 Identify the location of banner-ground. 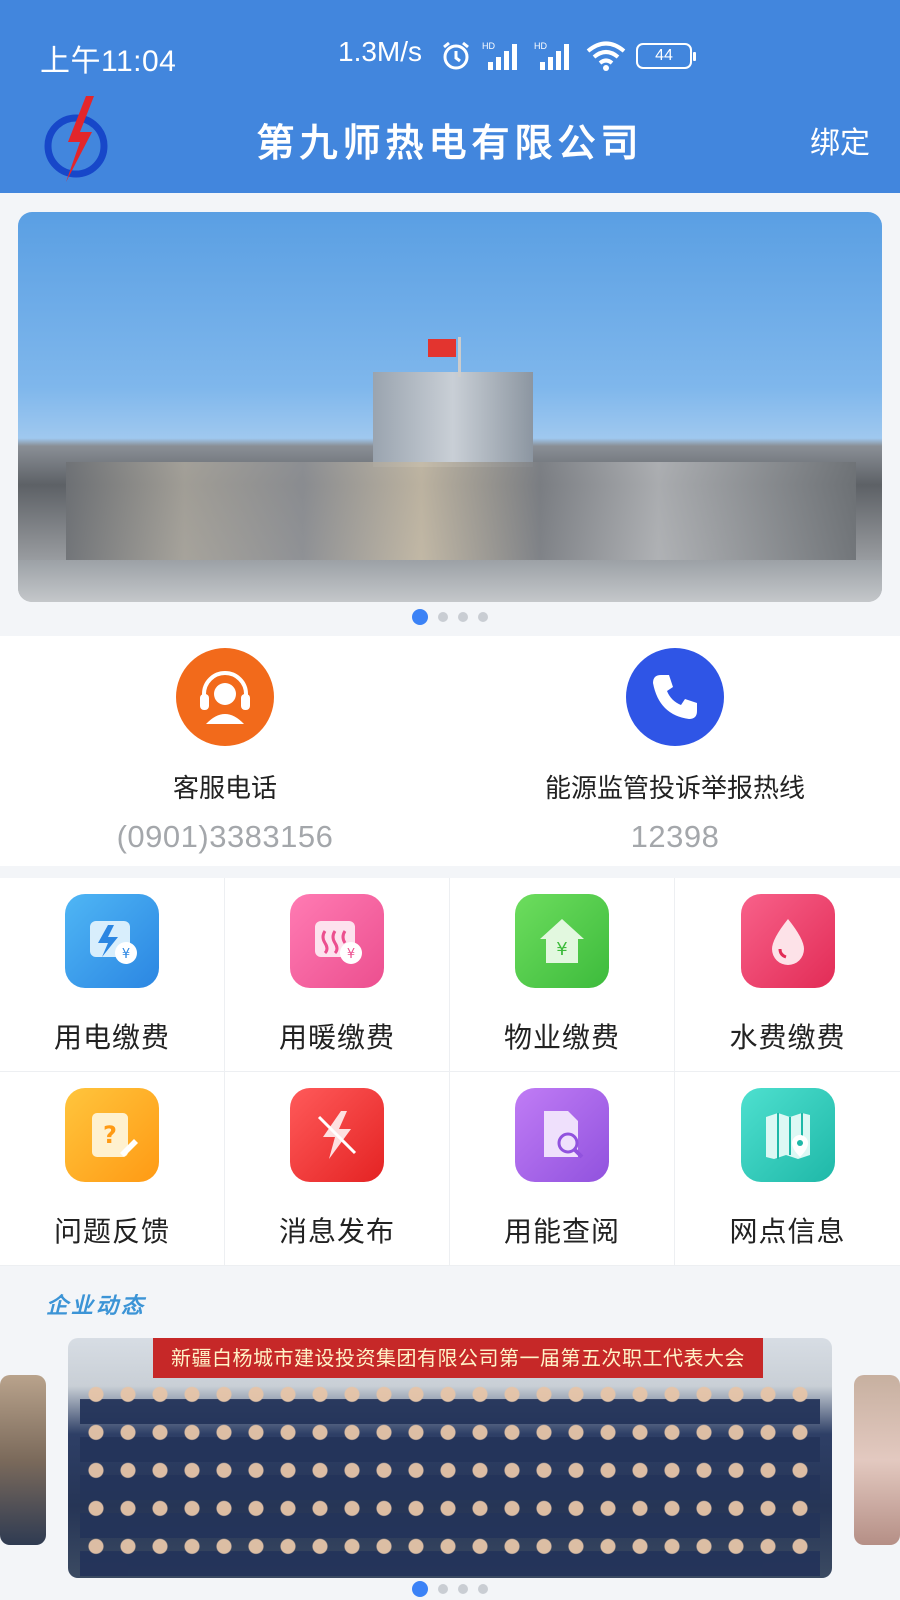
(450, 581).